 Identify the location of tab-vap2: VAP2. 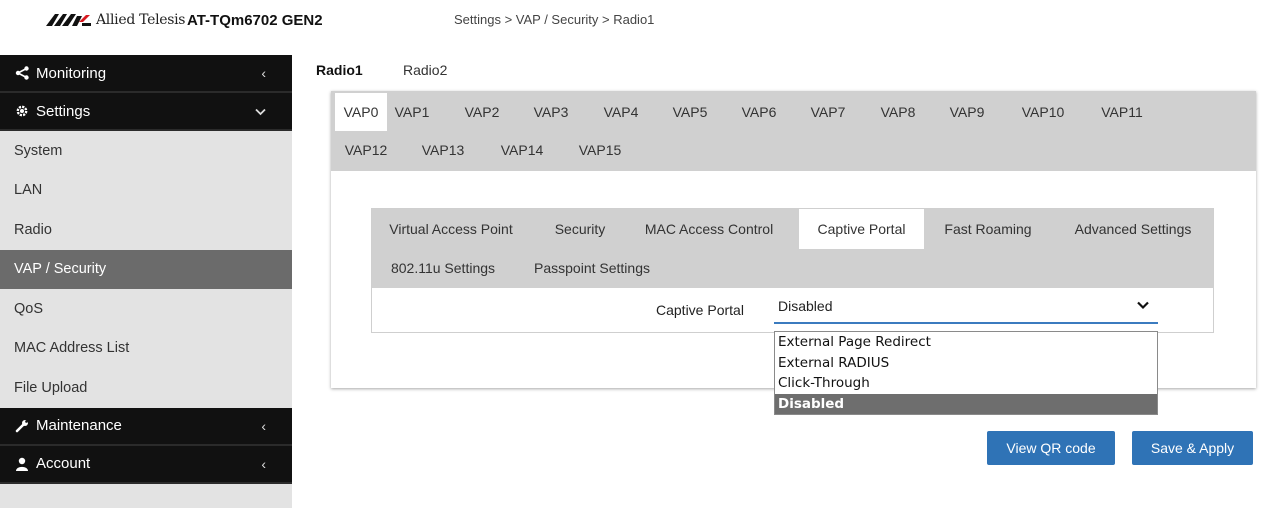
(482, 112).